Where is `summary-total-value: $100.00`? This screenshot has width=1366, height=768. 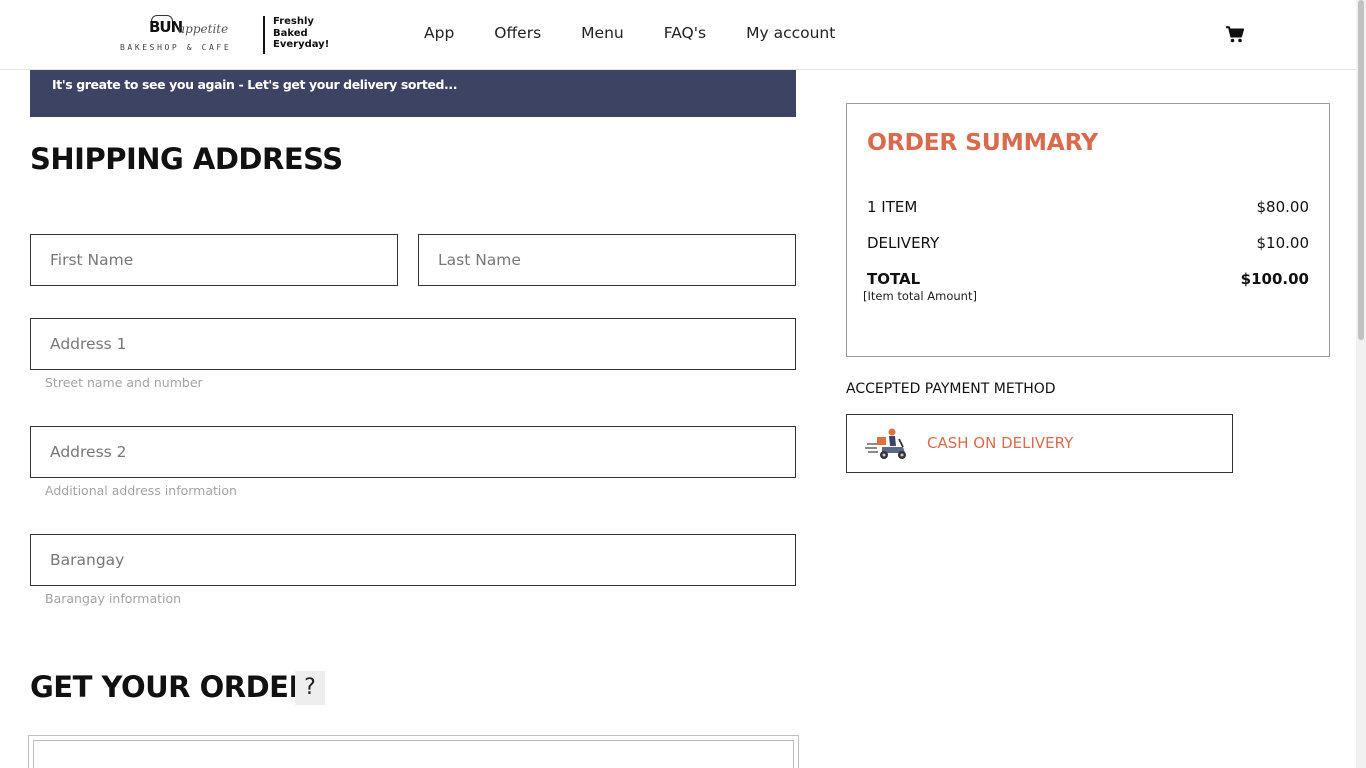
summary-total-value: $100.00 is located at coordinates (1274, 279).